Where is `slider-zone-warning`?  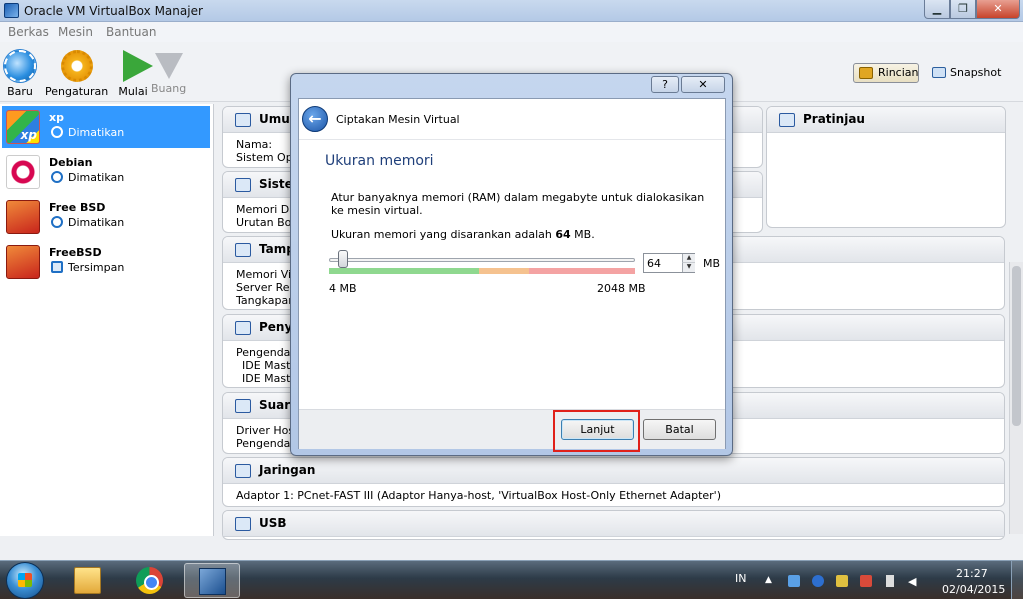
slider-zone-warning is located at coordinates (504, 271).